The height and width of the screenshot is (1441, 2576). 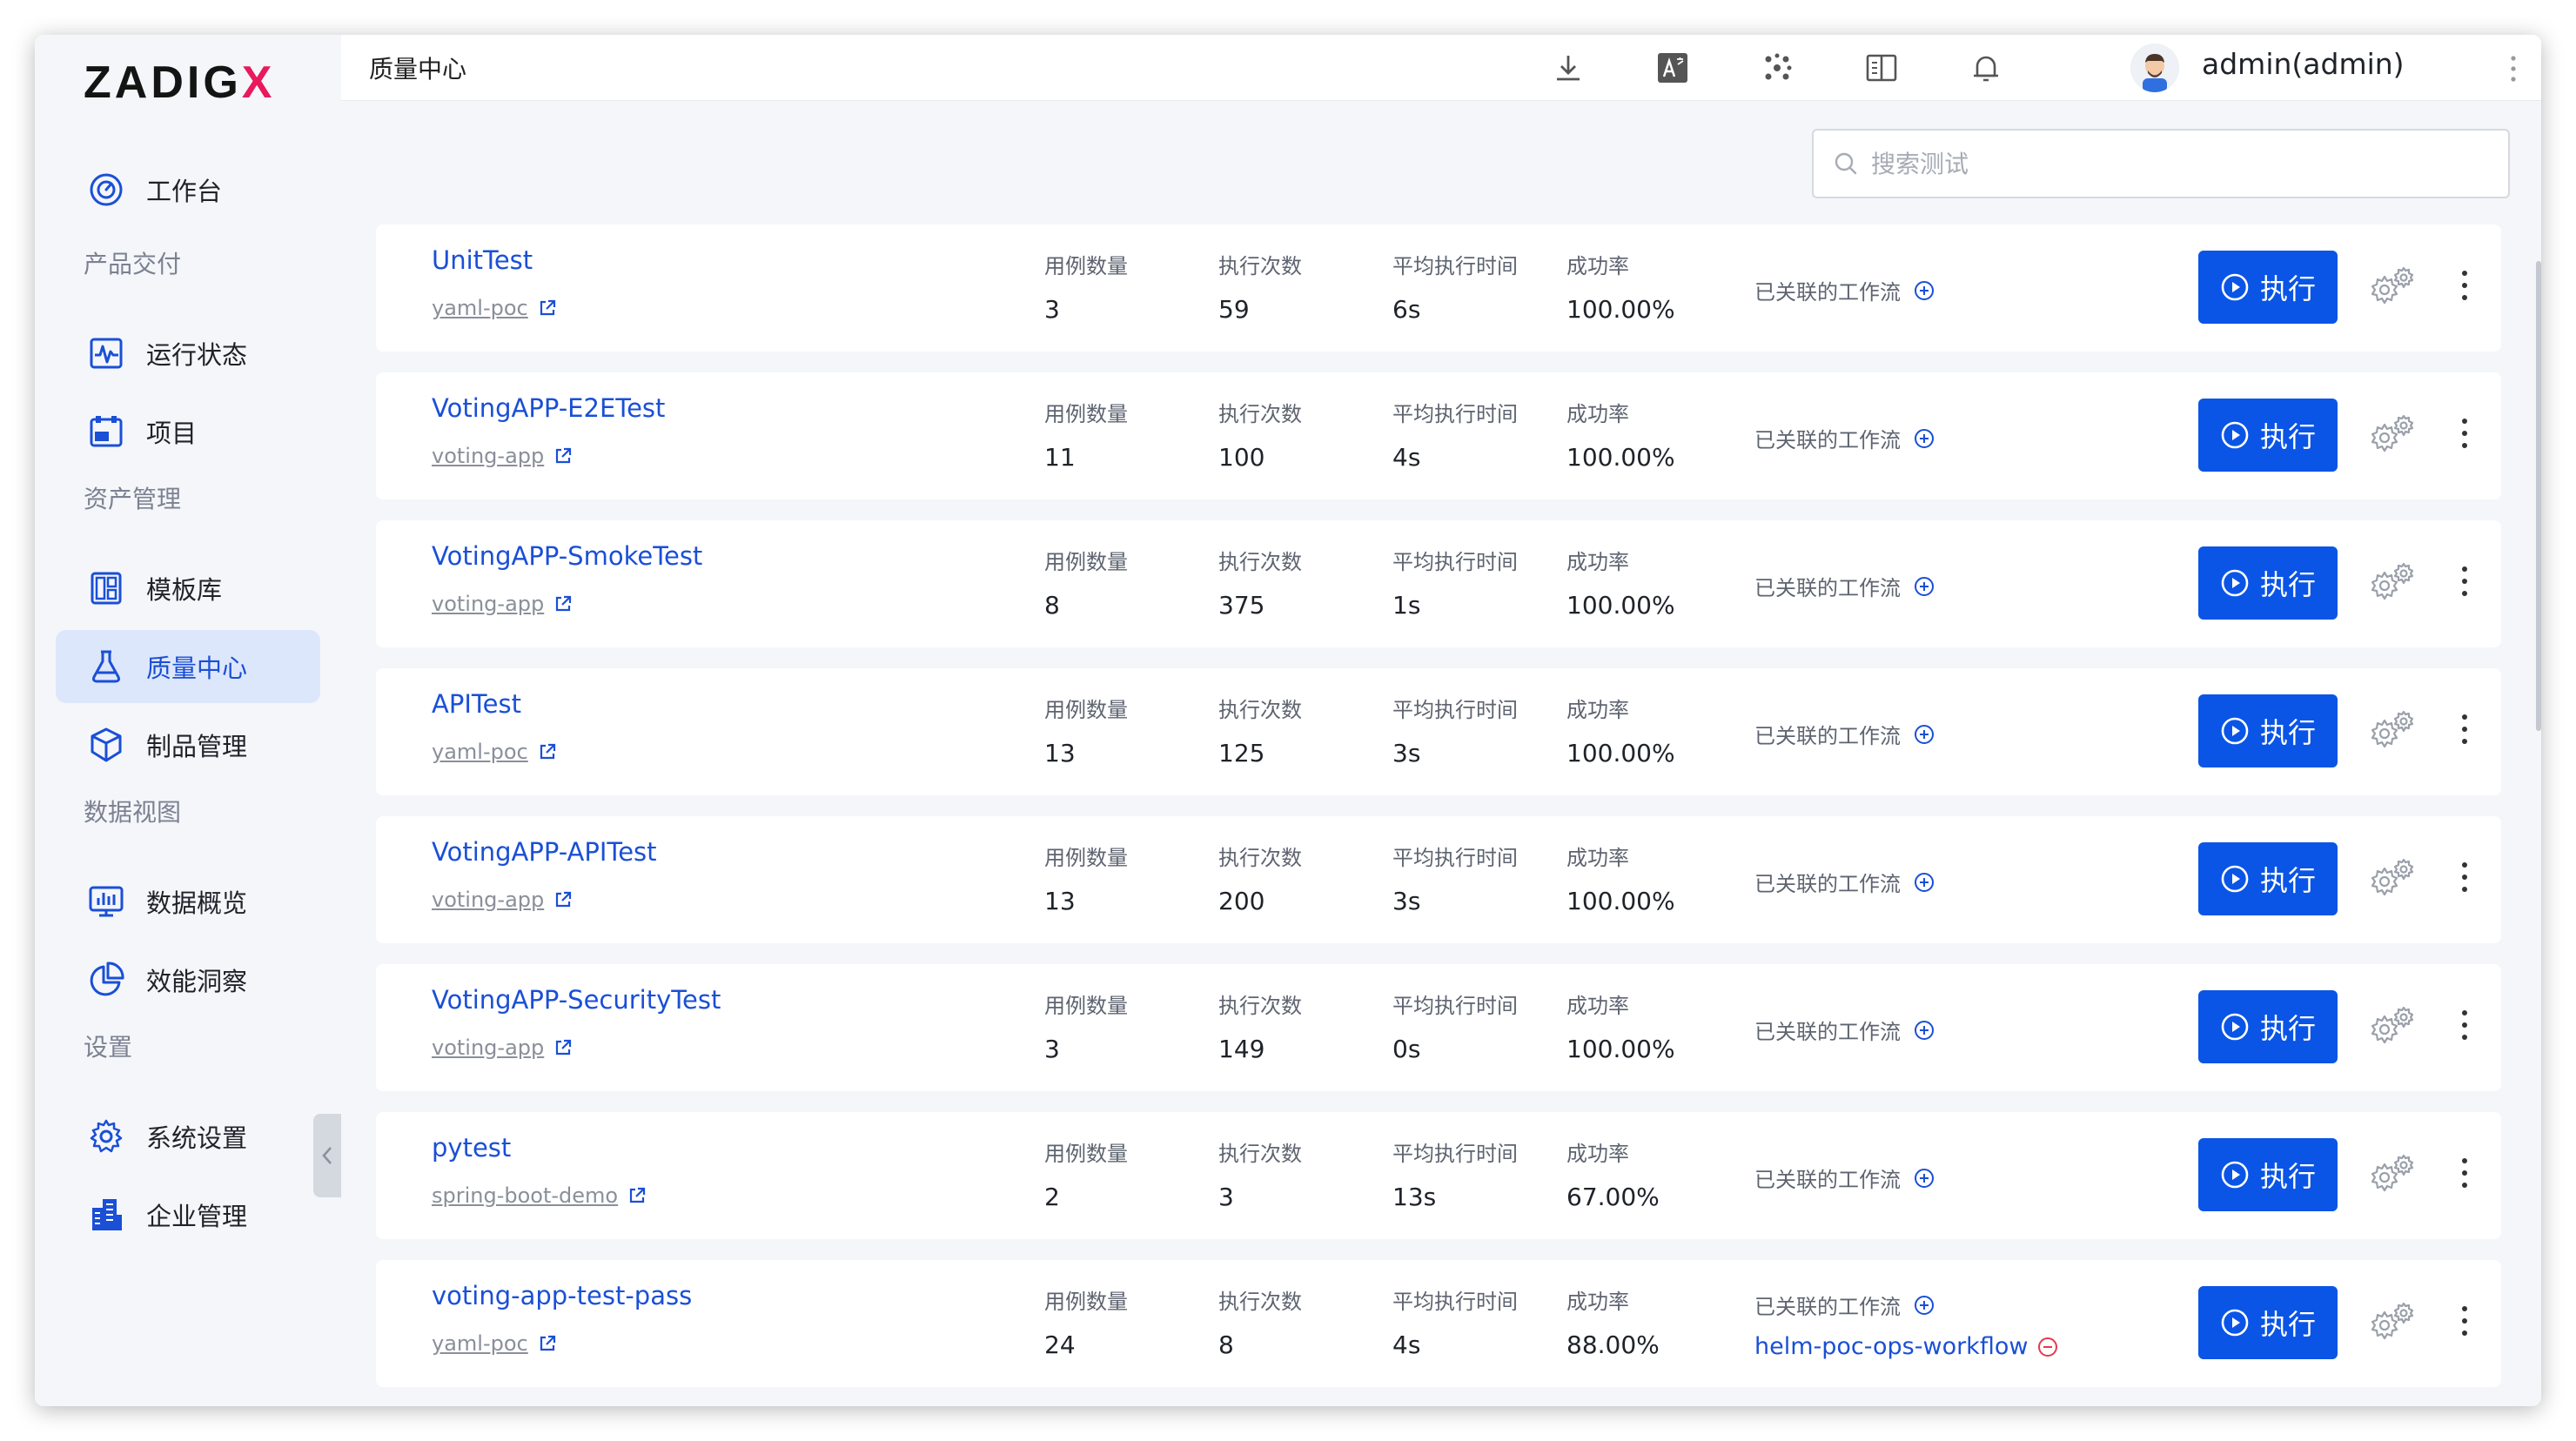 I want to click on sidebar-item-projects: 项目, so click(x=188, y=431).